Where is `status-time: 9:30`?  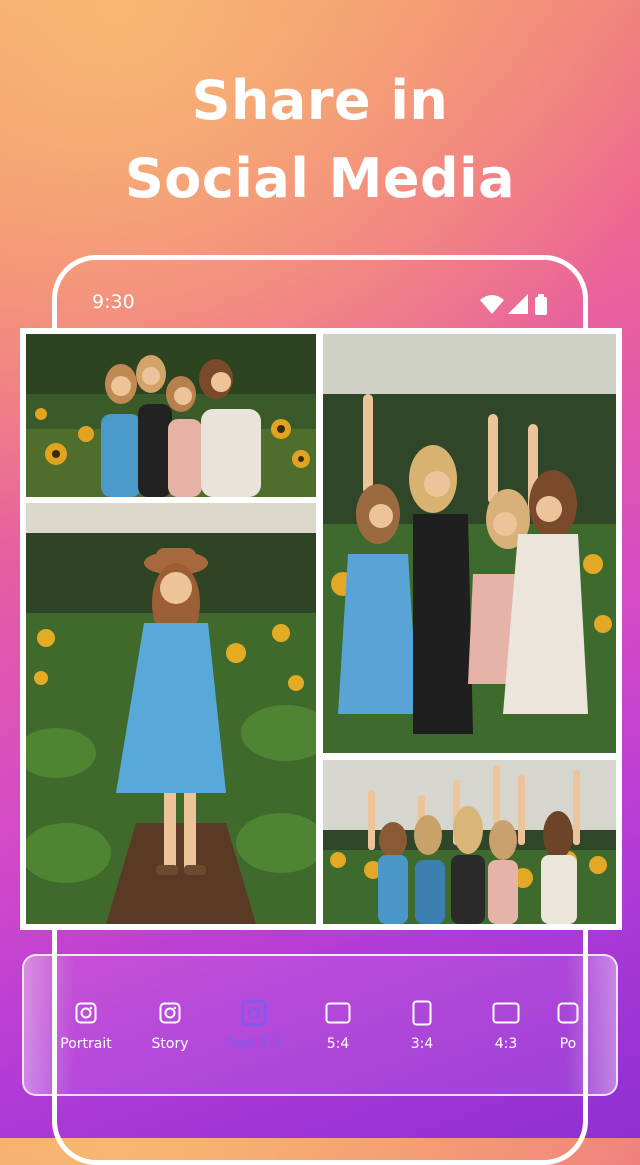
status-time: 9:30 is located at coordinates (113, 302).